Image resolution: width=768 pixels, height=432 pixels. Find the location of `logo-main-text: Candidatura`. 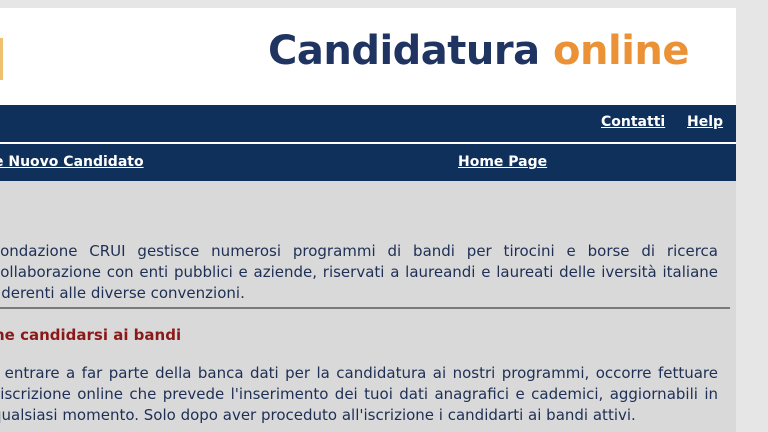

logo-main-text: Candidatura is located at coordinates (404, 51).